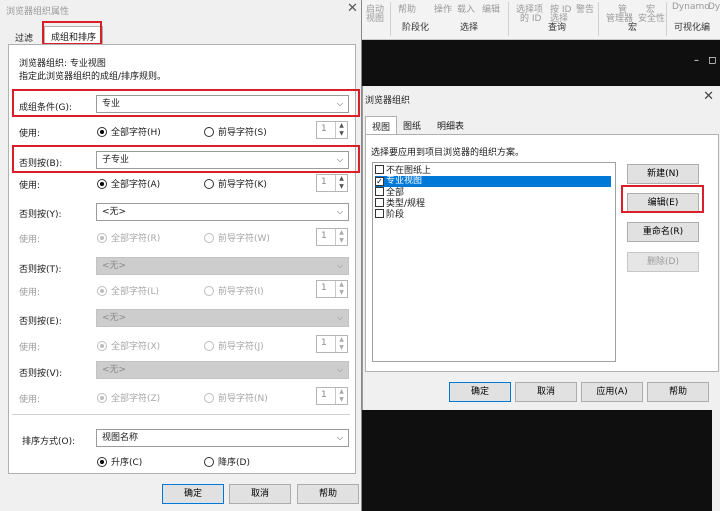 This screenshot has height=511, width=720. Describe the element at coordinates (651, 17) in the screenshot. I see `ribbon-label: 安全性` at that location.